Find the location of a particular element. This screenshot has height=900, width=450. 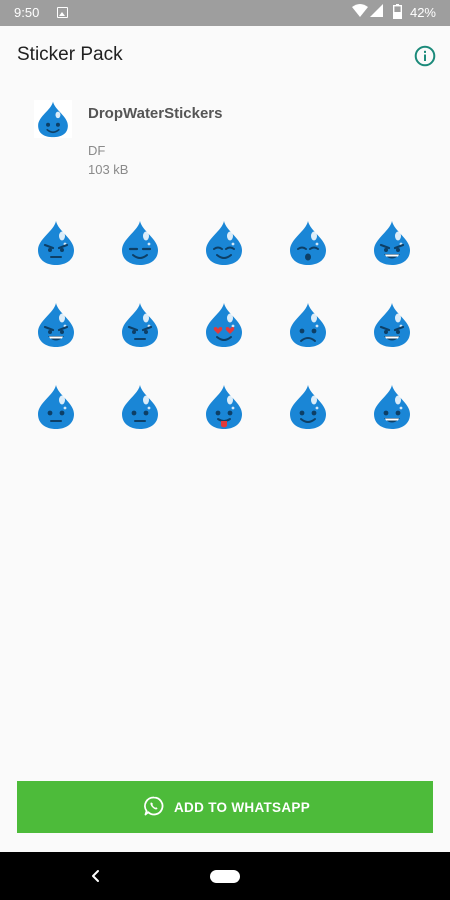

sticker-wink-grin-drop is located at coordinates (392, 331).